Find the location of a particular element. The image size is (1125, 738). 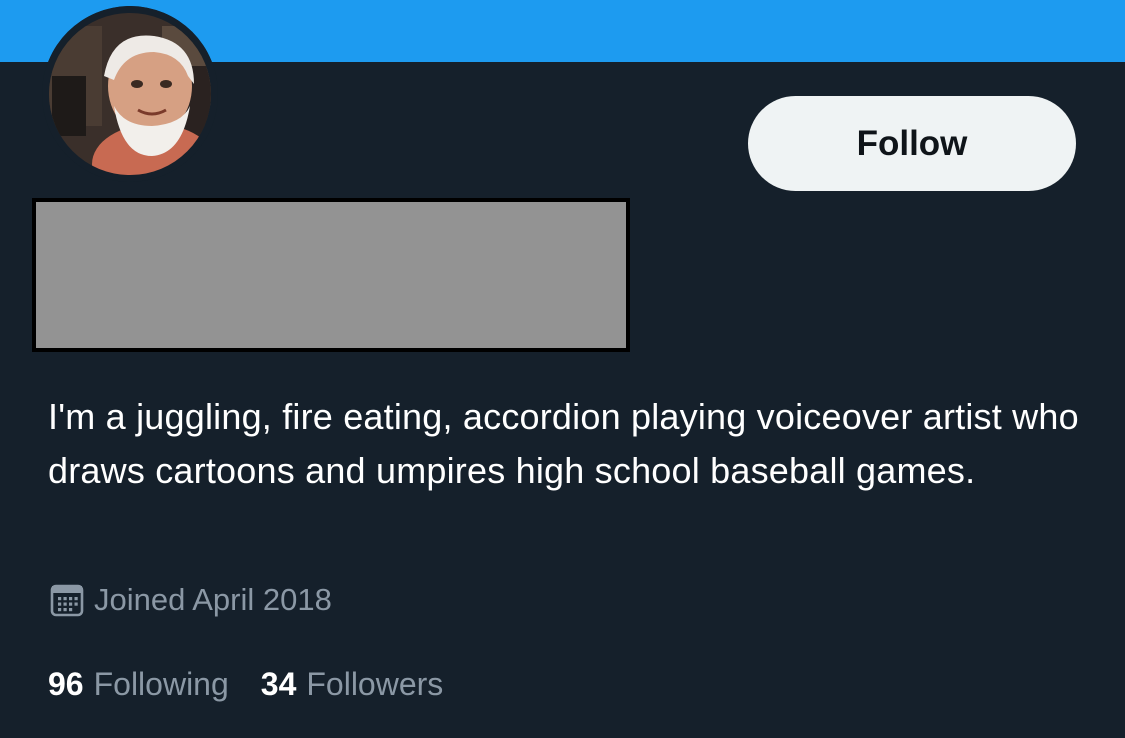

profile-stats: 96 Following 34 Followers is located at coordinates (261, 684).